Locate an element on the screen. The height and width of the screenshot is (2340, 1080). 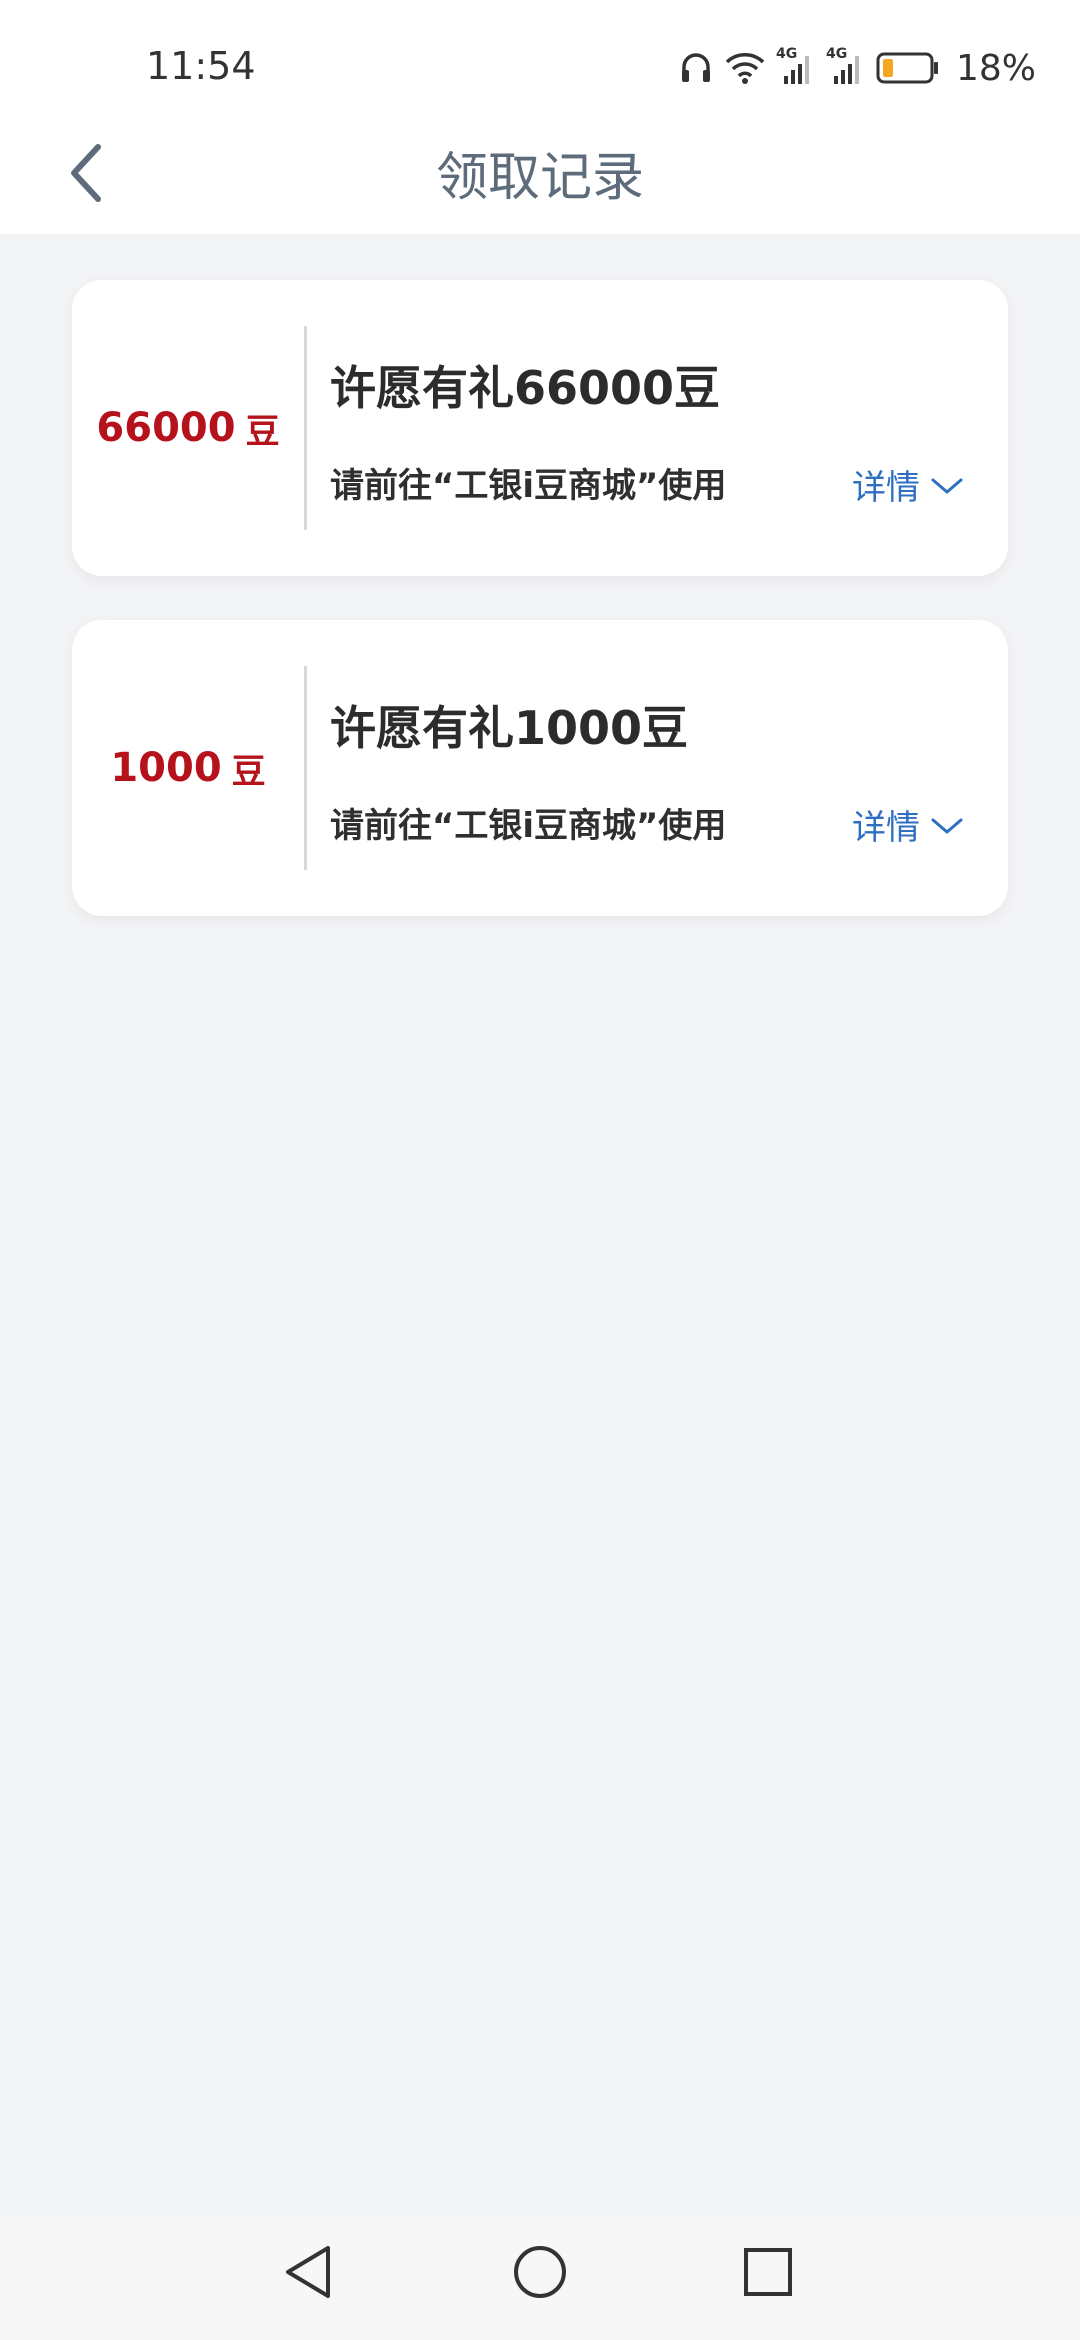
recents-square-icon is located at coordinates (768, 2274).